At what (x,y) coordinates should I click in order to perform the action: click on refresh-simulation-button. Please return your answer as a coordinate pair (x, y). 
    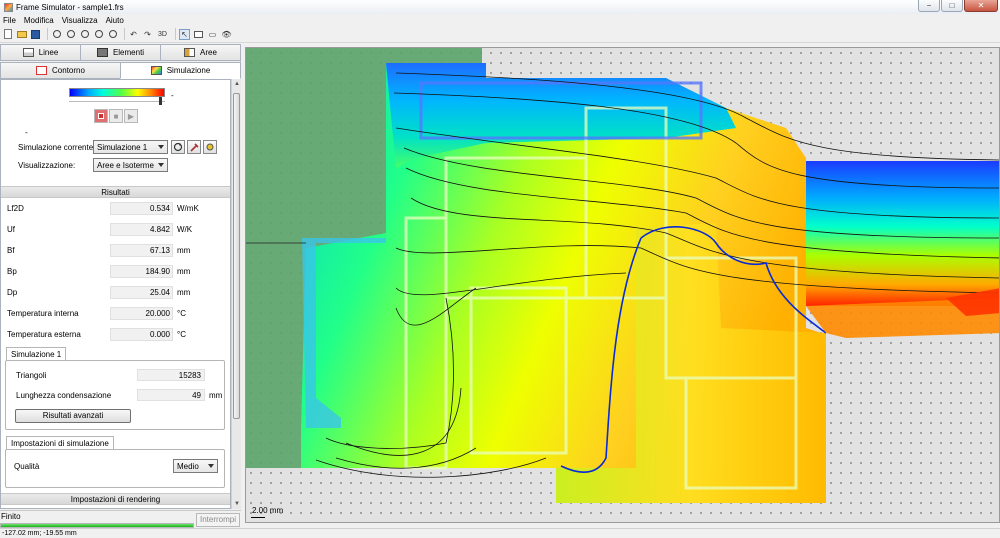
    Looking at the image, I should click on (178, 147).